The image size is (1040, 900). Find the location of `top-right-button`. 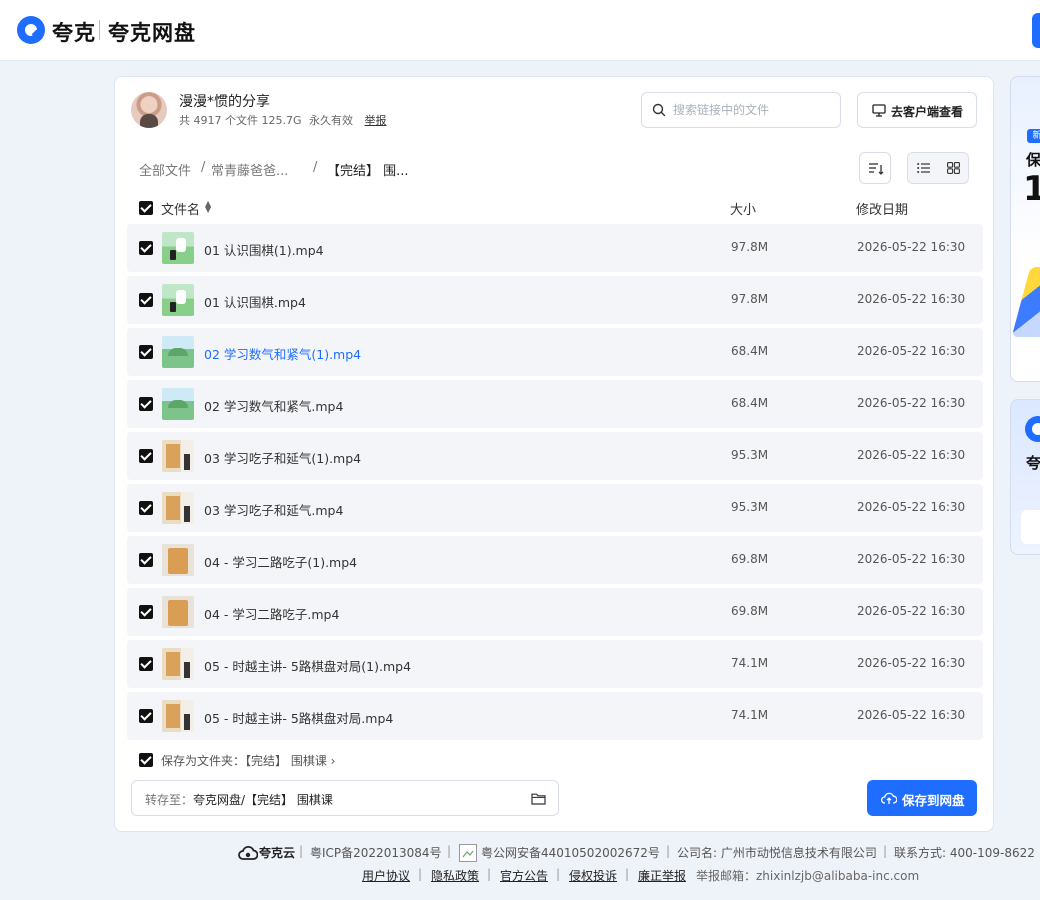

top-right-button is located at coordinates (1036, 30).